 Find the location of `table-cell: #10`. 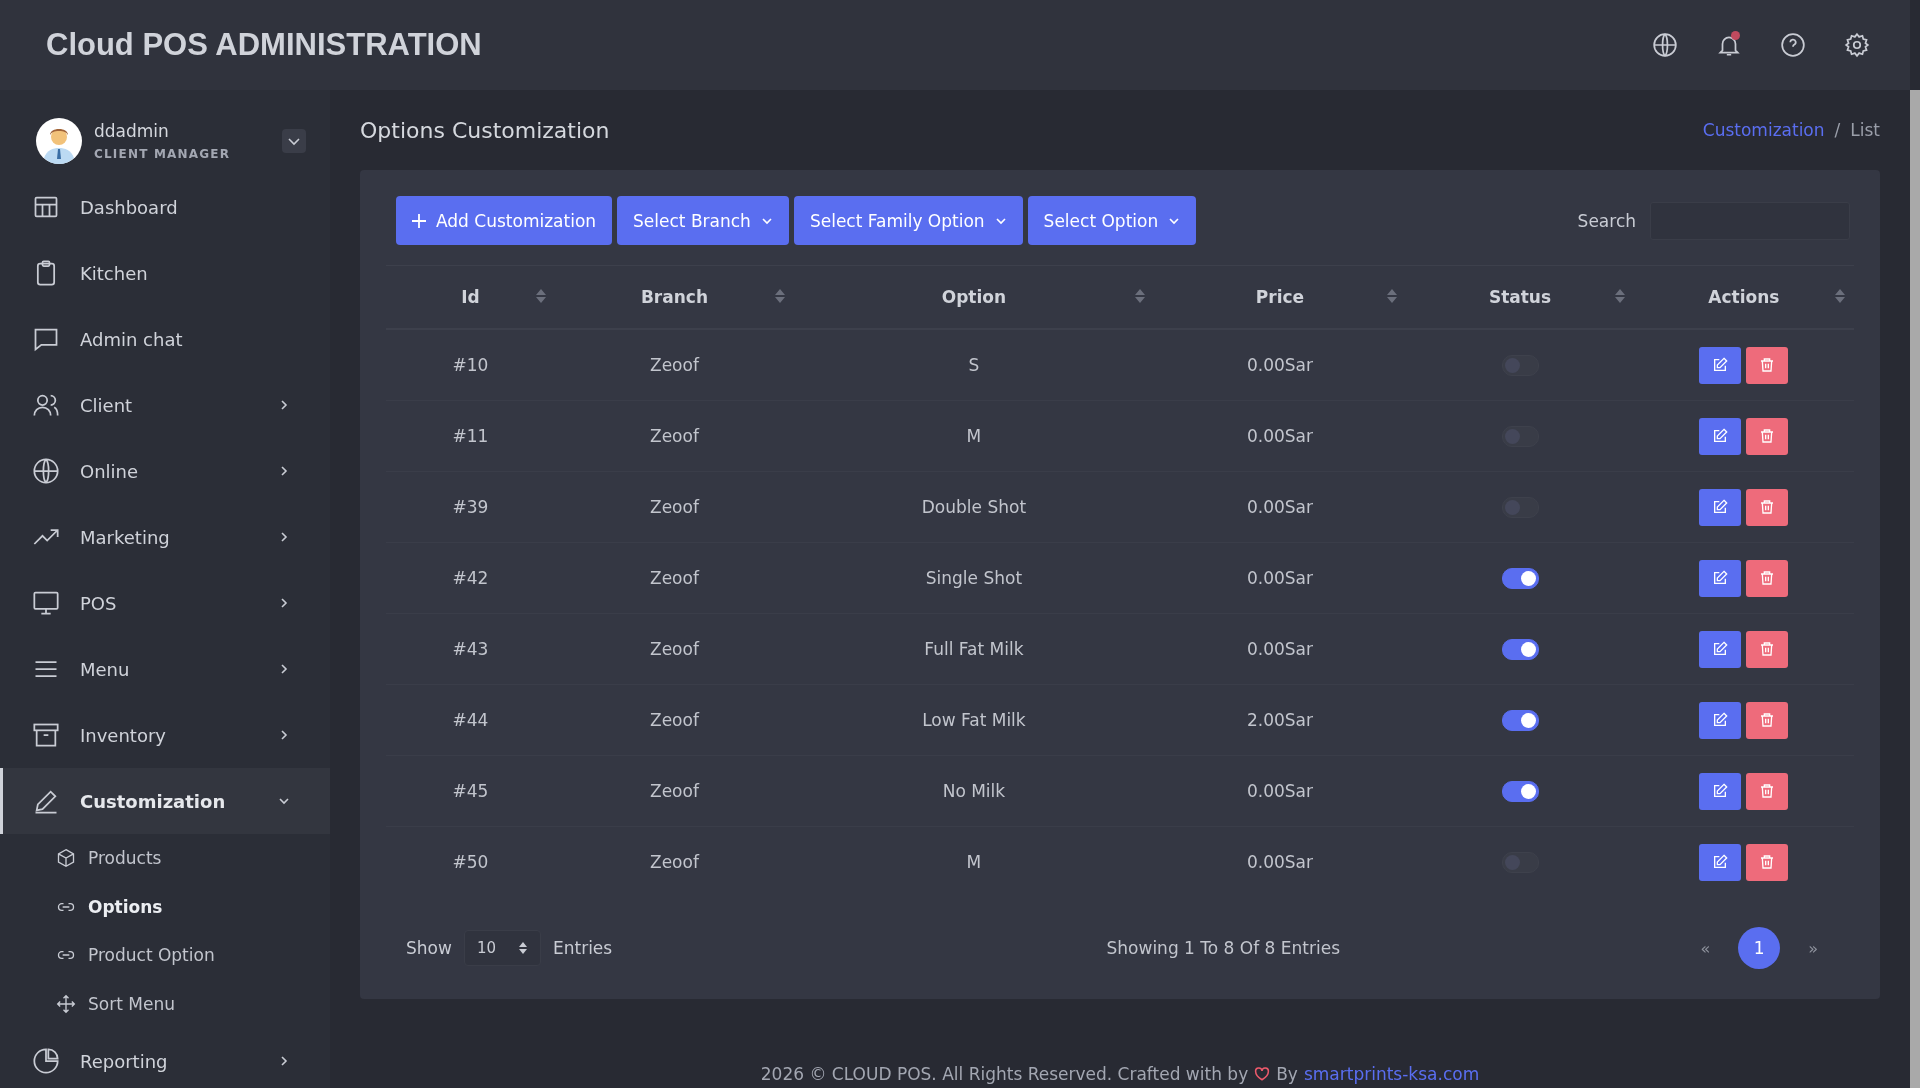

table-cell: #10 is located at coordinates (470, 365).